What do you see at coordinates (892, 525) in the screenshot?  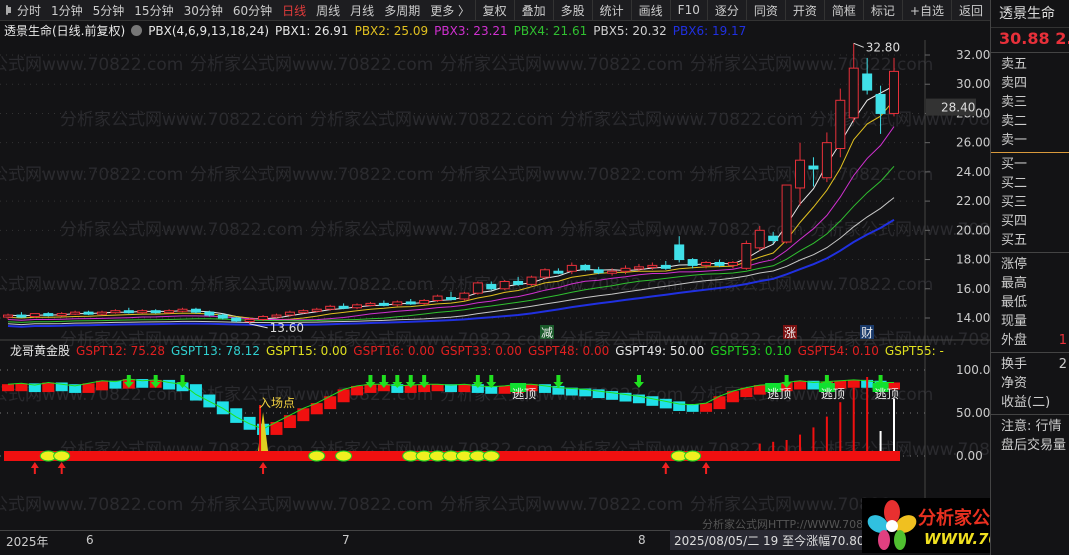 I see `flower-logo-icon` at bounding box center [892, 525].